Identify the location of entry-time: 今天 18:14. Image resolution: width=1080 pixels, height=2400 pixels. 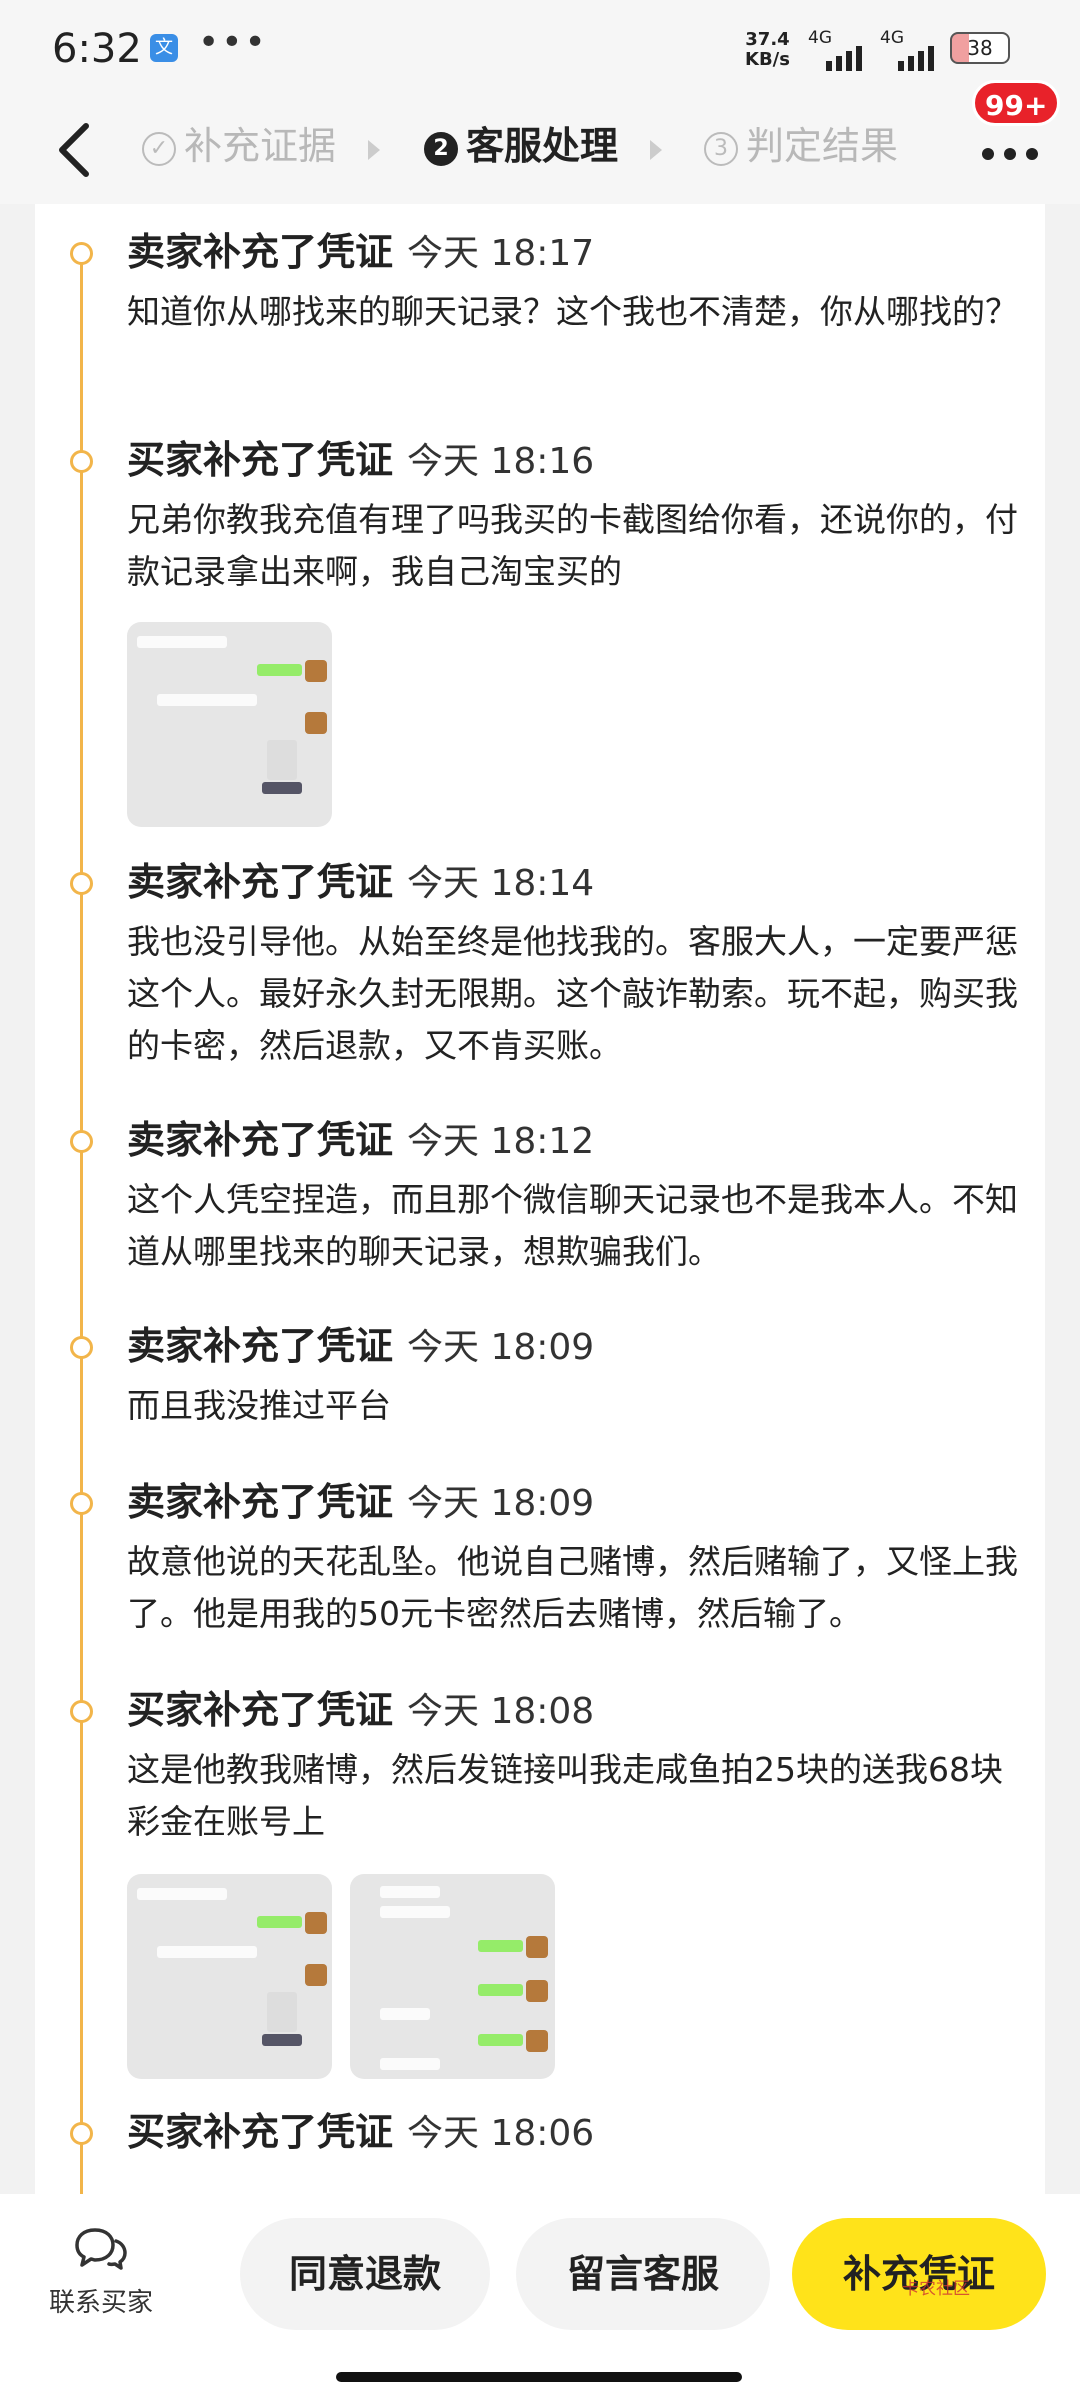
(501, 883).